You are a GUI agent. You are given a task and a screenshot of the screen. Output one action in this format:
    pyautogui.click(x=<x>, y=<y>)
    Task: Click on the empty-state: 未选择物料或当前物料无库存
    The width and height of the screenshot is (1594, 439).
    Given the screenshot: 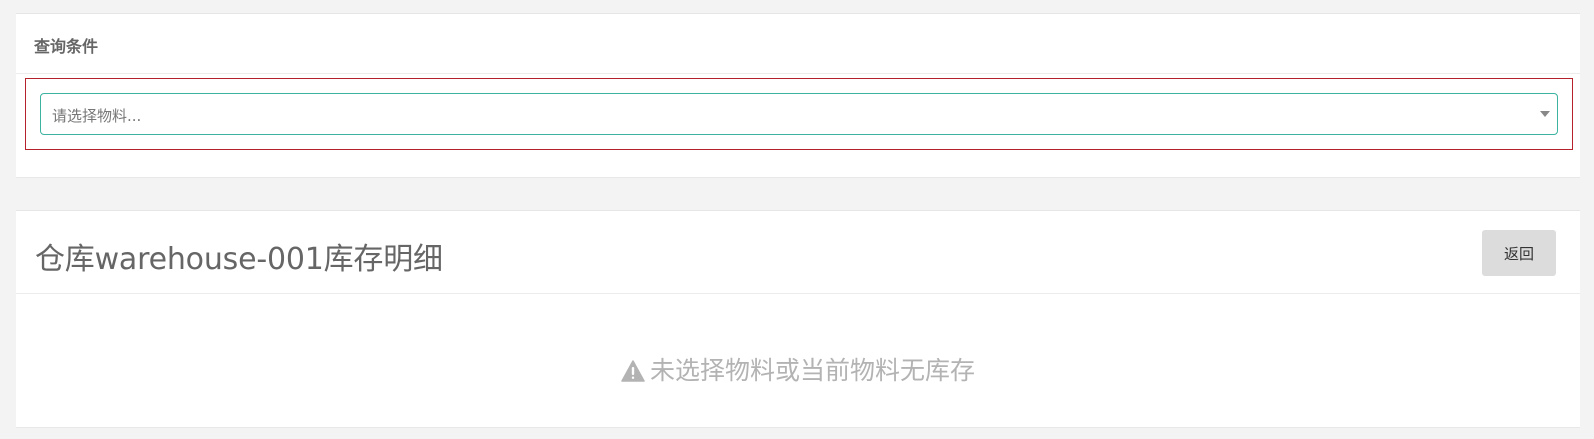 What is the action you would take?
    pyautogui.click(x=798, y=369)
    